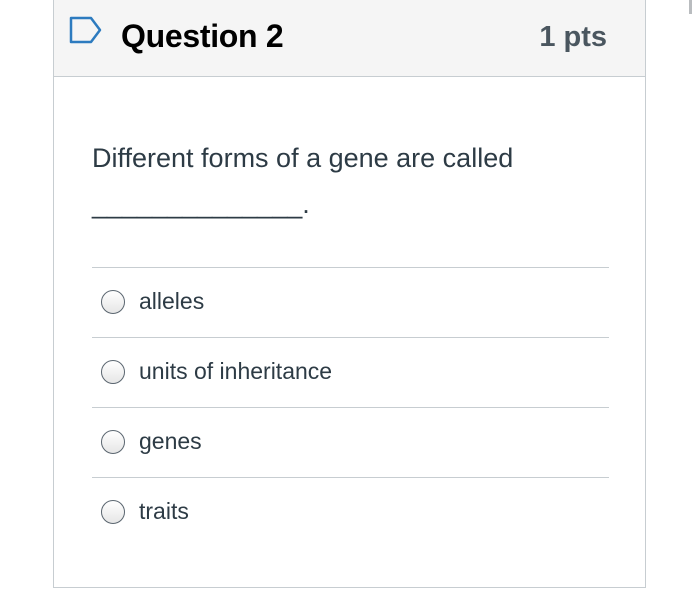 The image size is (700, 592). I want to click on answer-label: units of inheritance, so click(236, 371).